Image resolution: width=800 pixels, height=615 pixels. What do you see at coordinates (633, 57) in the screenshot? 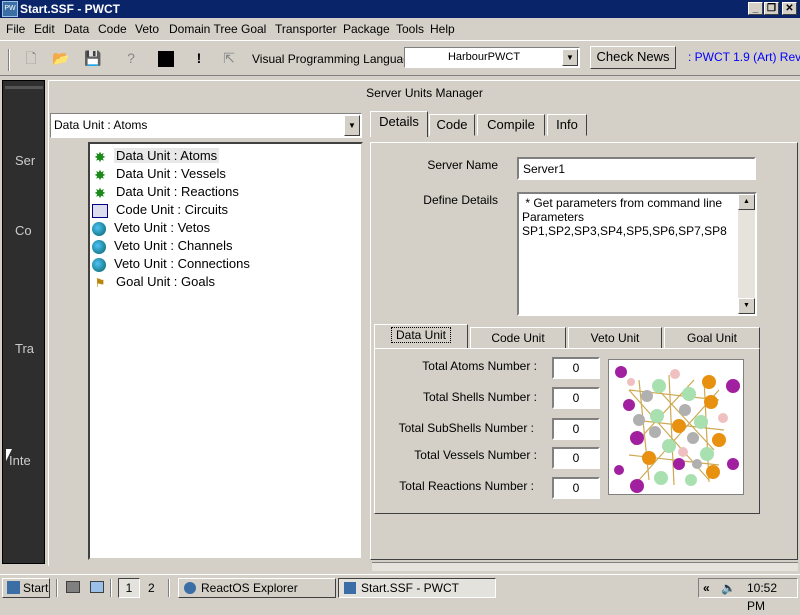
I see `check-news-button: Check News` at bounding box center [633, 57].